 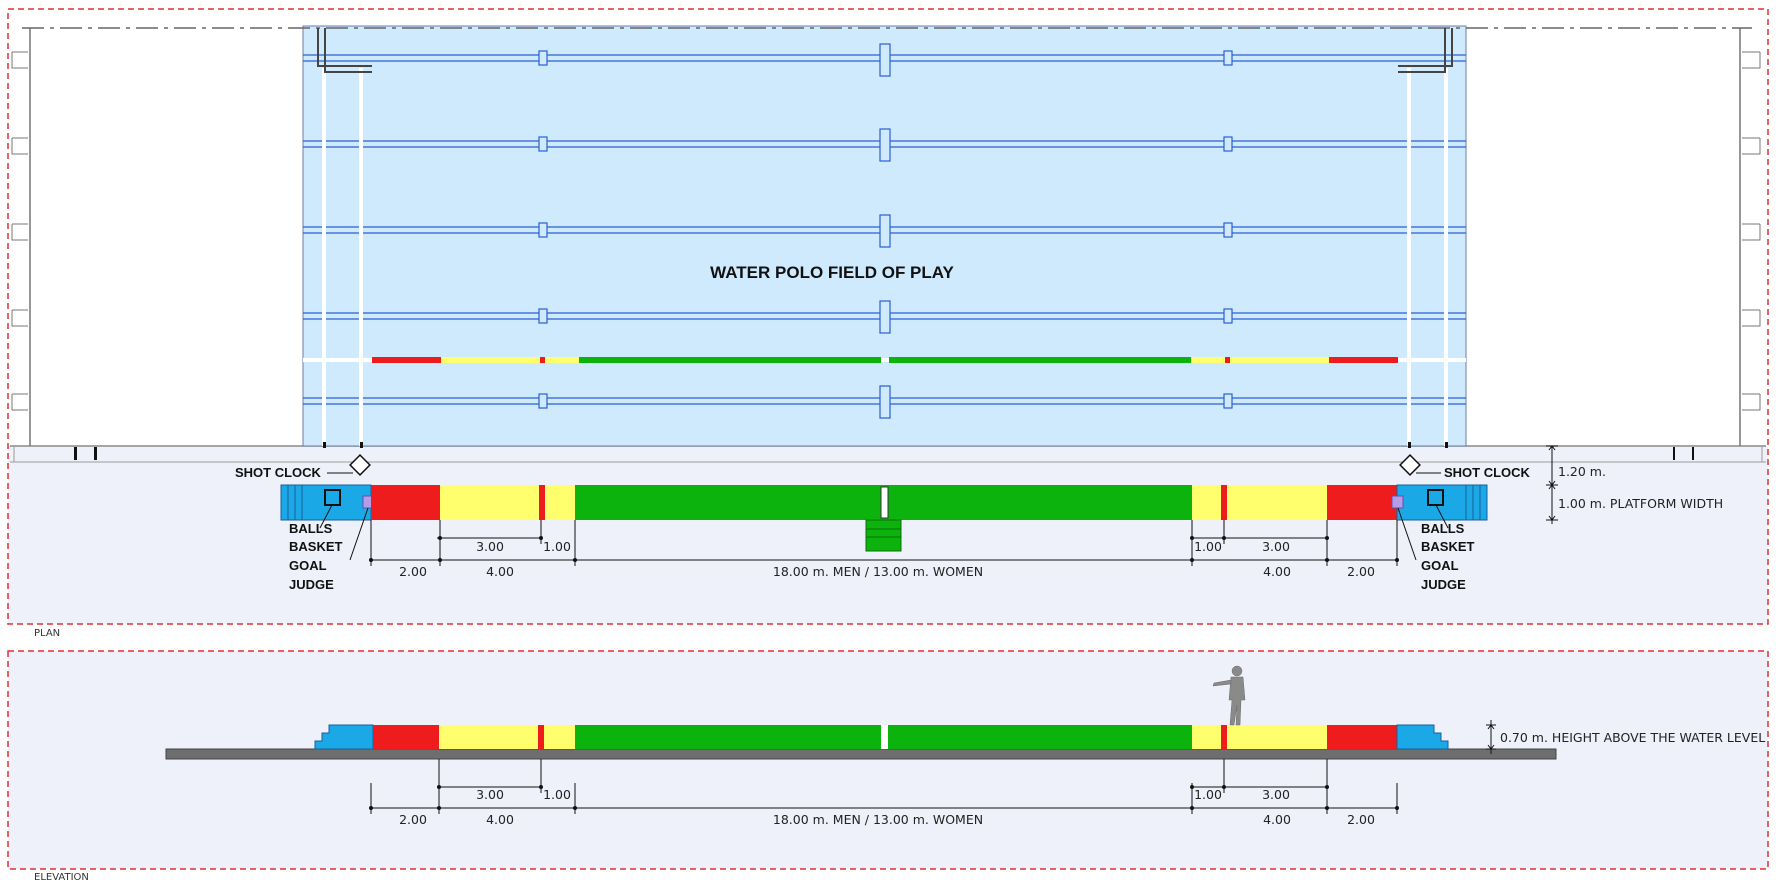 What do you see at coordinates (1277, 502) in the screenshot?
I see `zone-yellow-right` at bounding box center [1277, 502].